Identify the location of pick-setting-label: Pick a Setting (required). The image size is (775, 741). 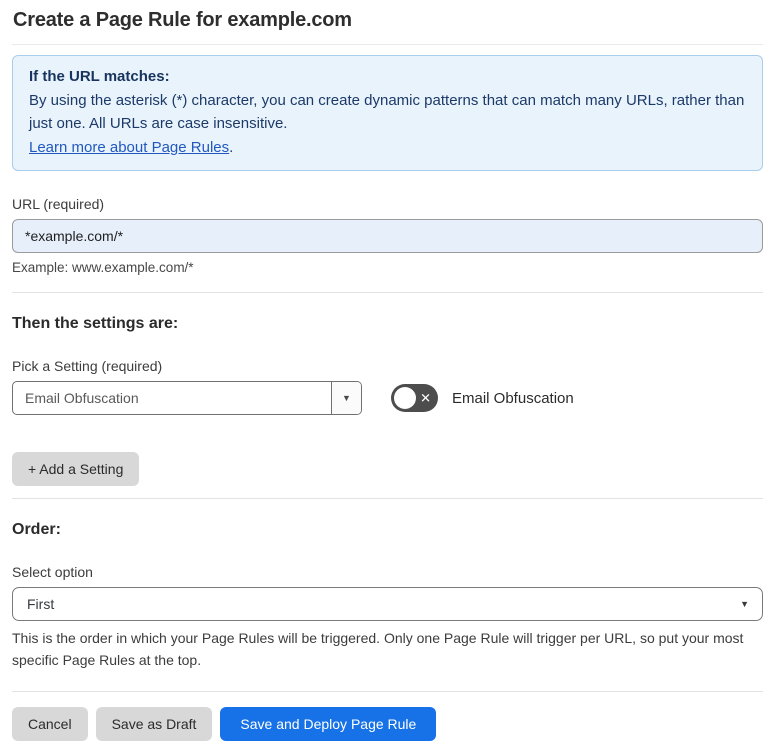
(87, 366).